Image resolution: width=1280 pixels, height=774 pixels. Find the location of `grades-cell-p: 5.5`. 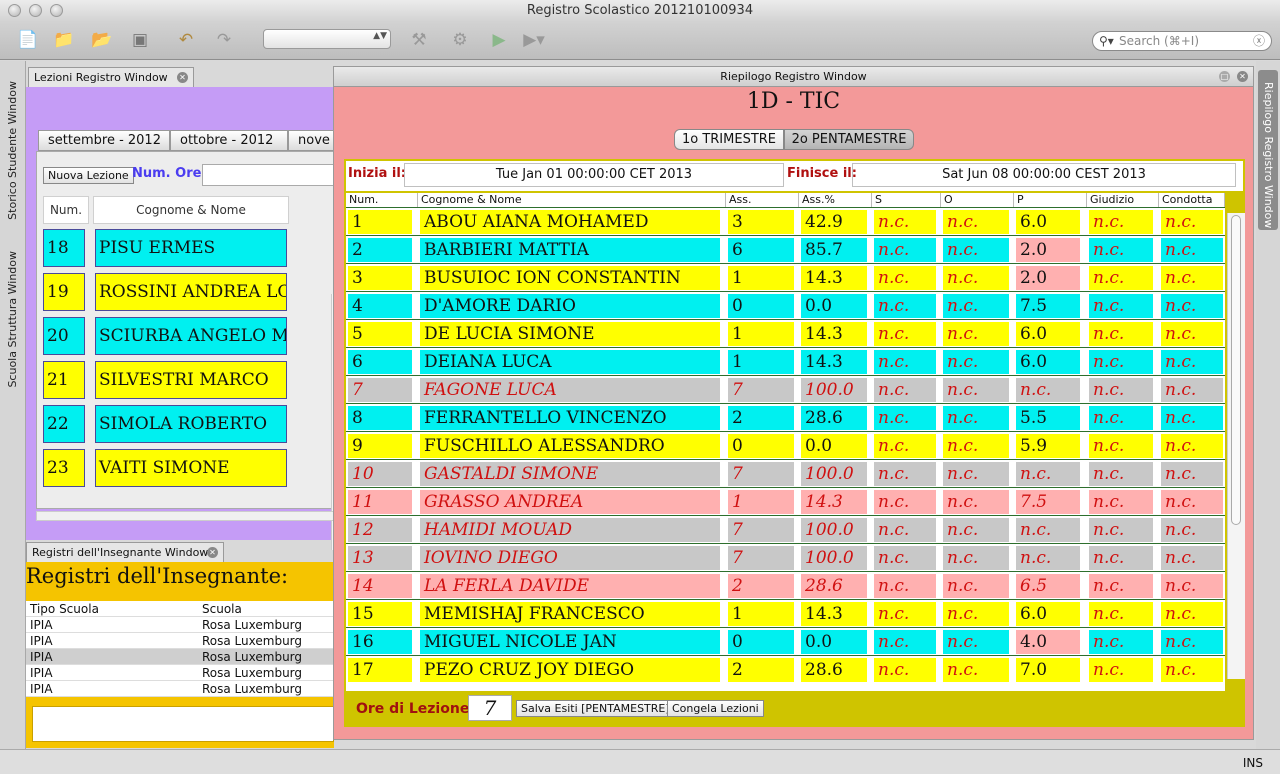

grades-cell-p: 5.5 is located at coordinates (1048, 418).